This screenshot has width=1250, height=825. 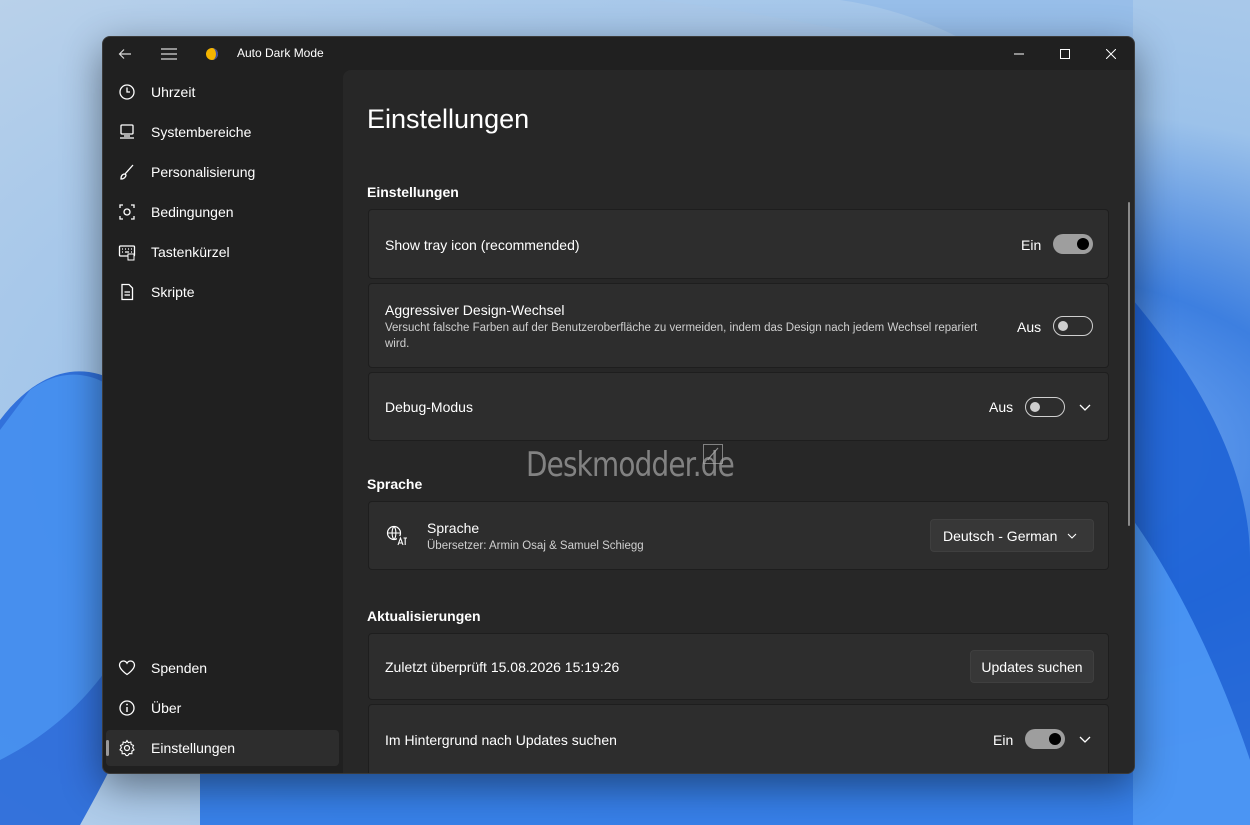 What do you see at coordinates (192, 212) in the screenshot?
I see `sidebar-item-label: Bedingungen` at bounding box center [192, 212].